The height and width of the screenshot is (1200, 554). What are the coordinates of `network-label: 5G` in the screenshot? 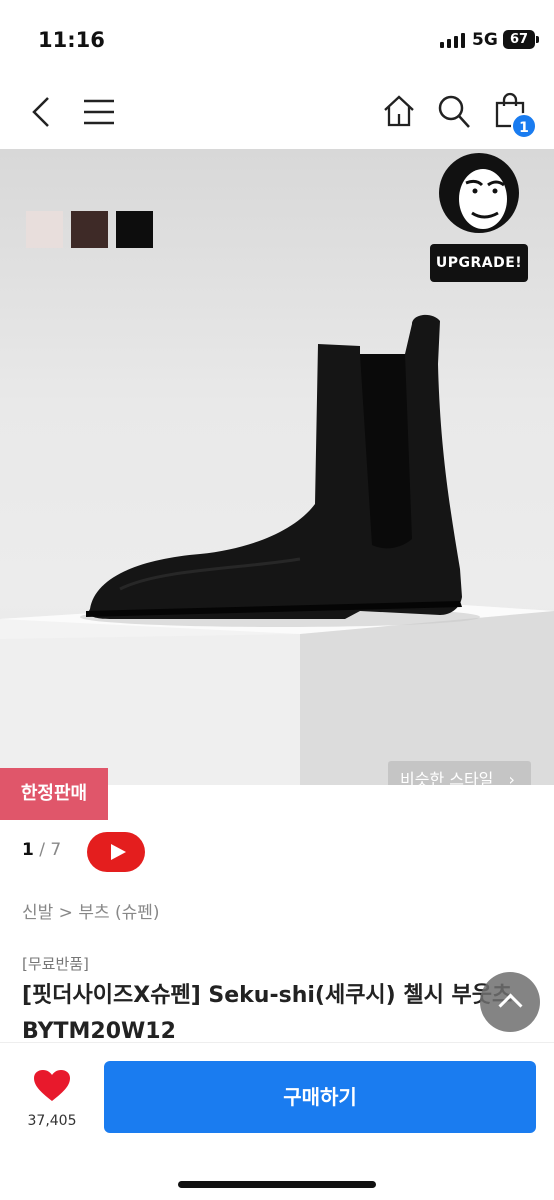 It's located at (485, 40).